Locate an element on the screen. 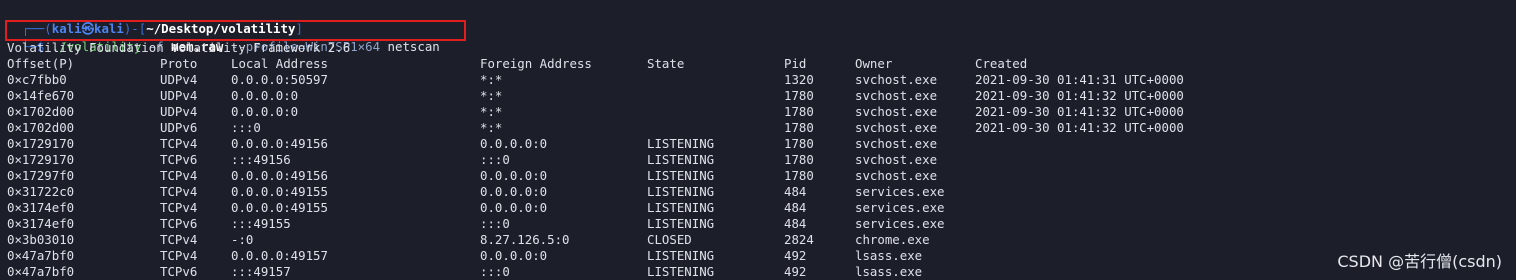 The image size is (1516, 280). table-cell: 8.27.126.5:0 is located at coordinates (525, 239).